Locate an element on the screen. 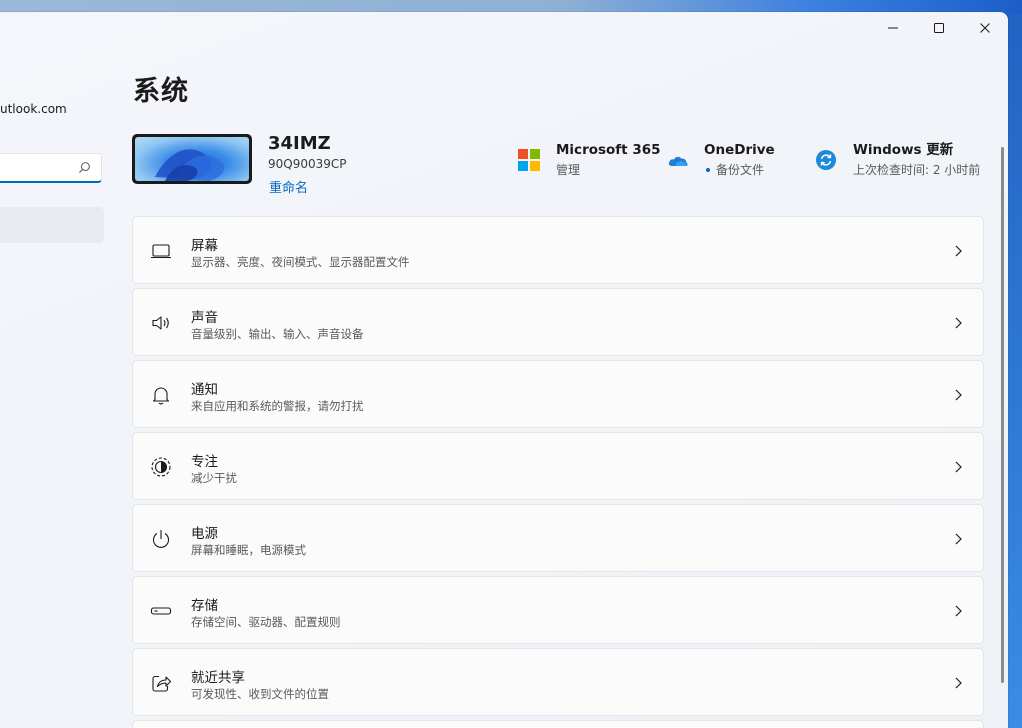 This screenshot has width=1022, height=728. windows-update-icon is located at coordinates (826, 160).